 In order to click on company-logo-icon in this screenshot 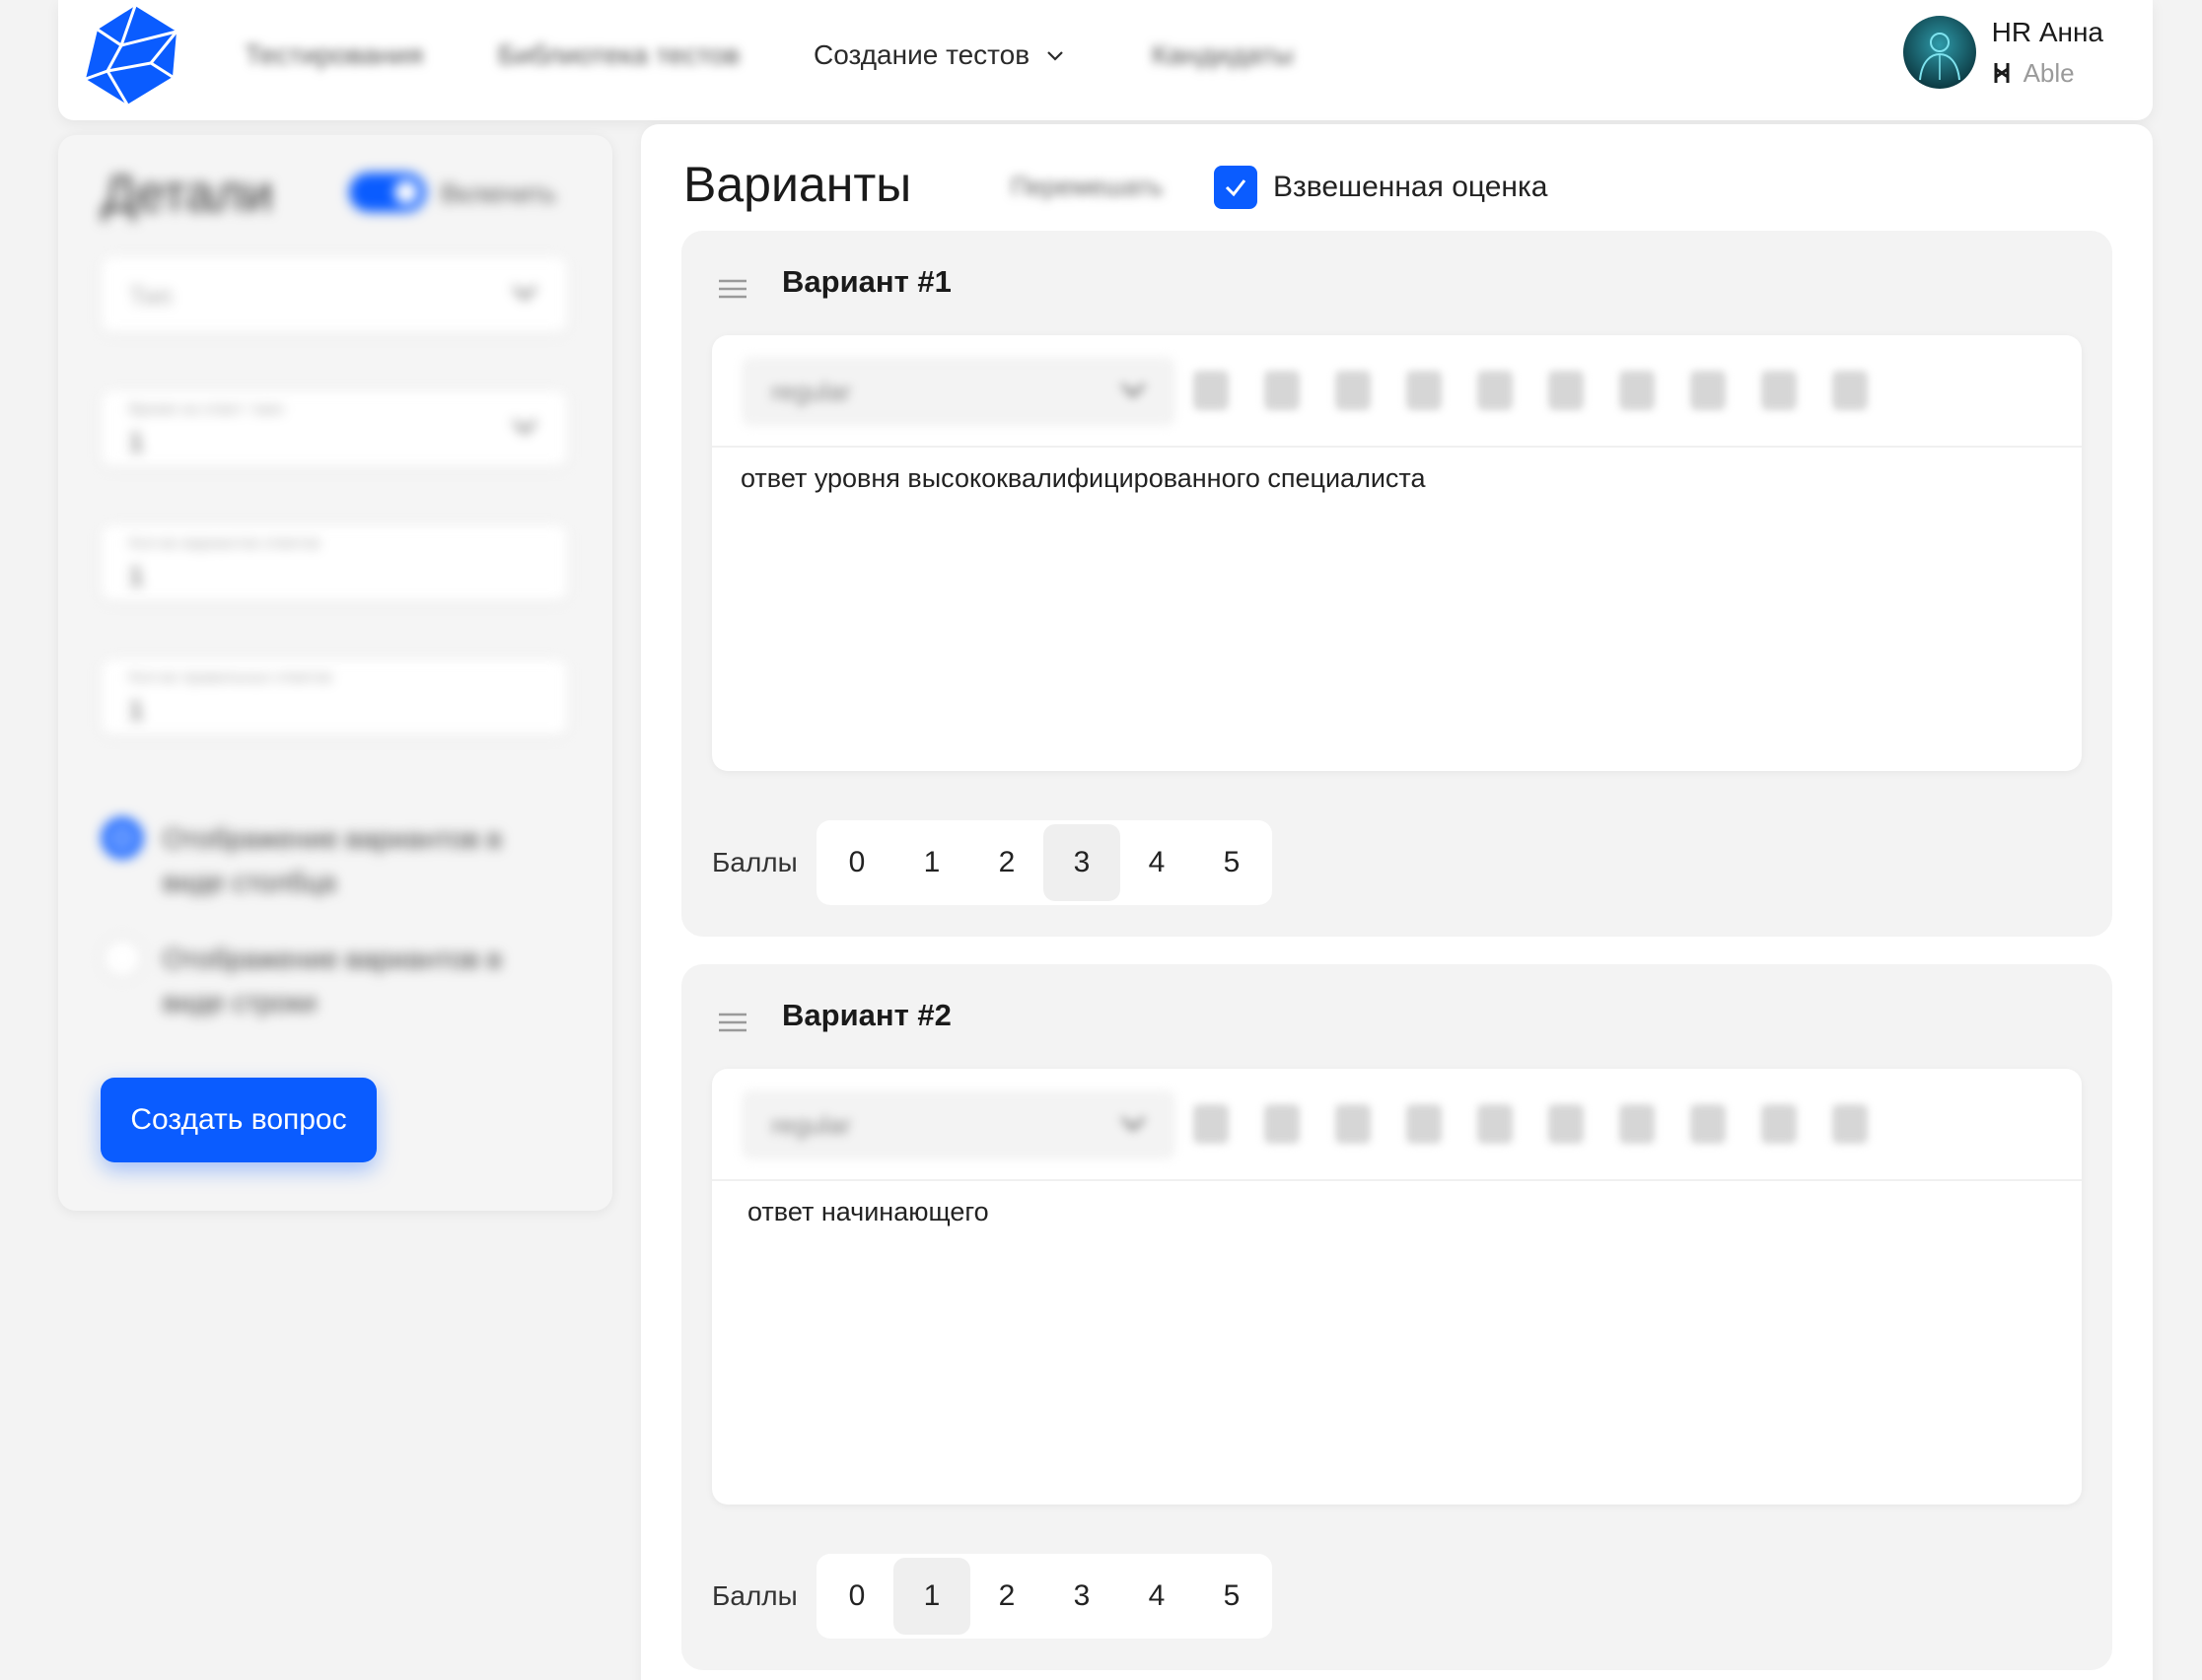, I will do `click(2002, 73)`.